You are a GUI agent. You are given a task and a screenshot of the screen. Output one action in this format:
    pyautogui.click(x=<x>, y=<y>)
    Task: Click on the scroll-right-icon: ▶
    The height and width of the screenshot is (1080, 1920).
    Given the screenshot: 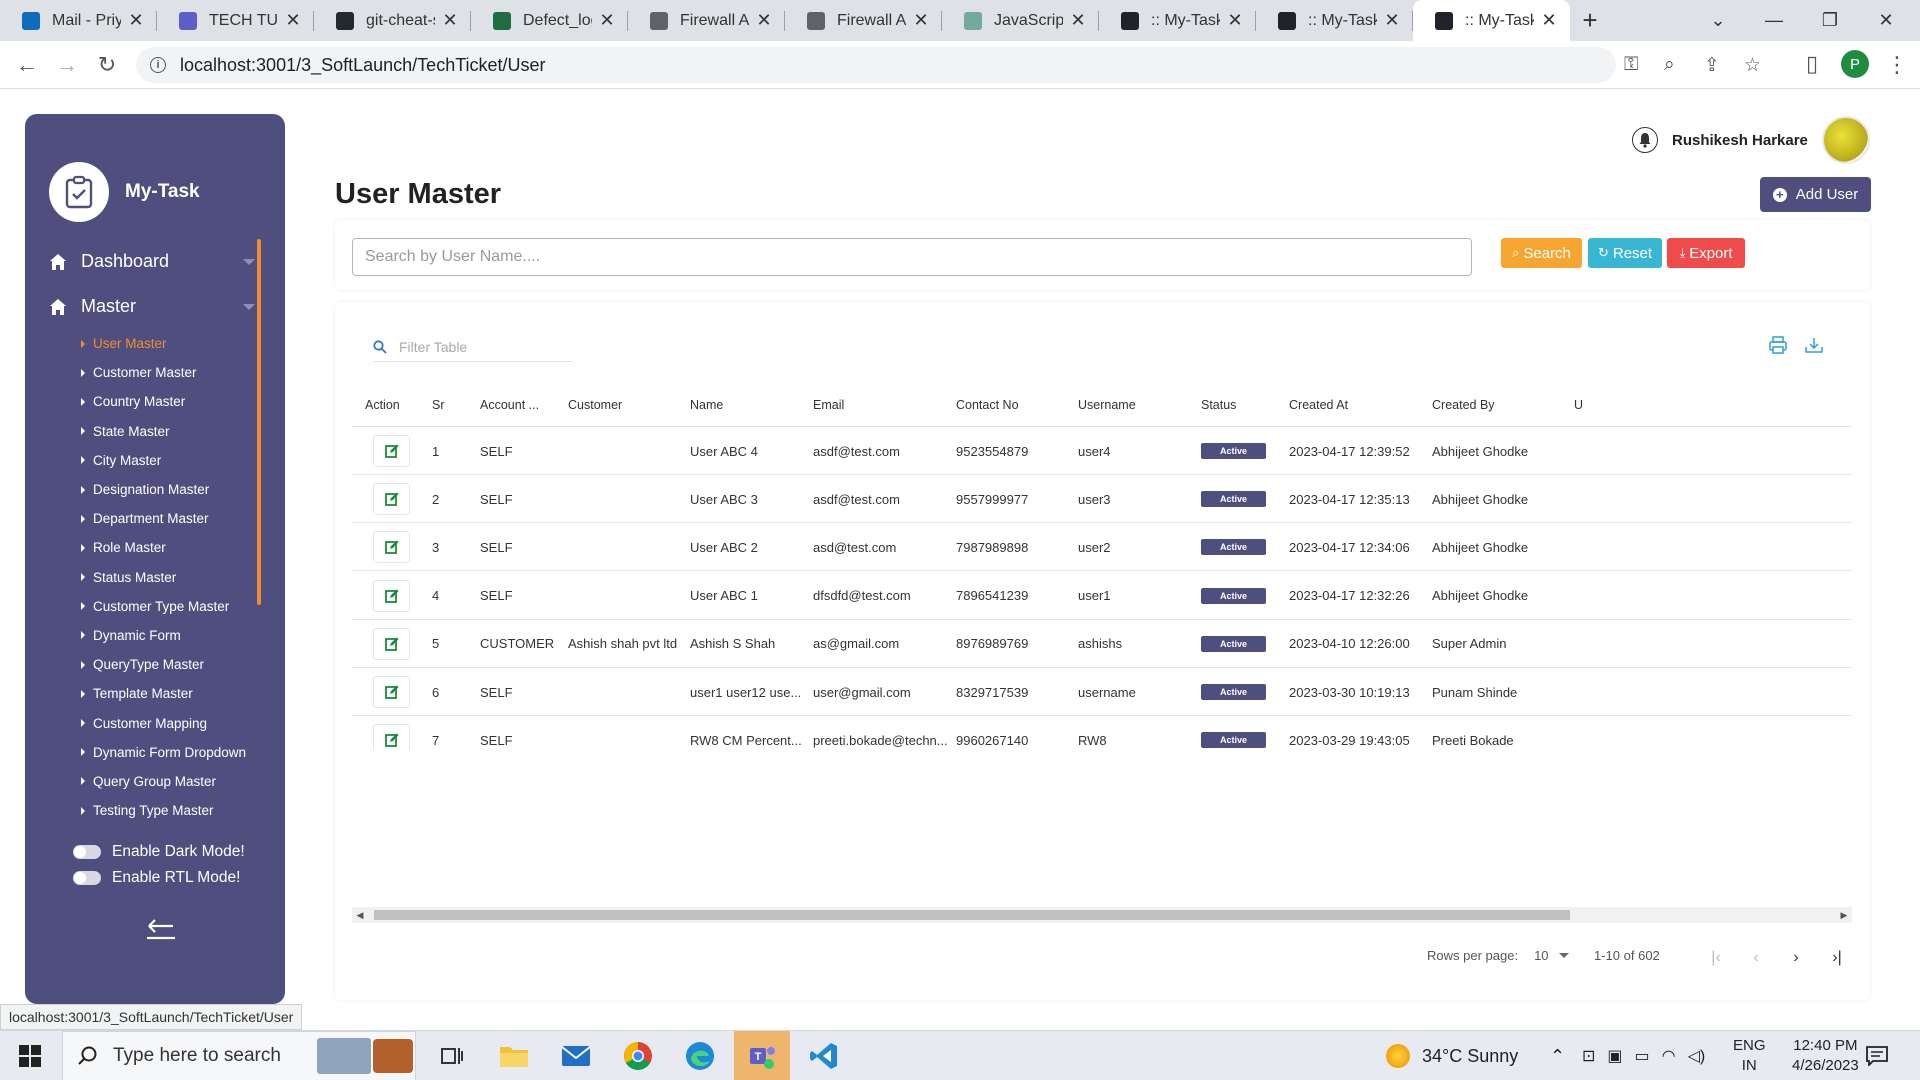 What is the action you would take?
    pyautogui.click(x=1844, y=915)
    